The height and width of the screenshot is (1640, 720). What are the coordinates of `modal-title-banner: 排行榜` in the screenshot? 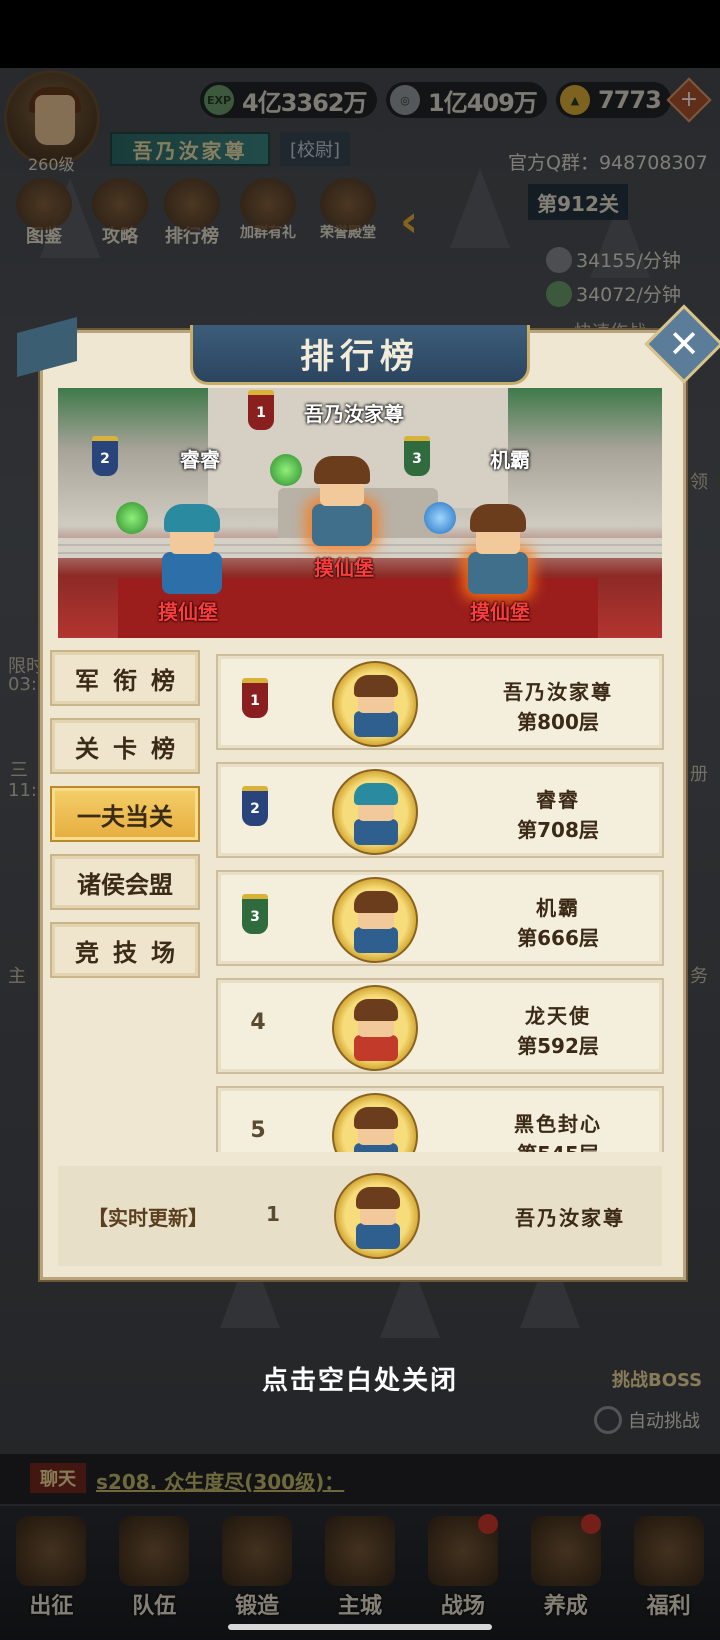 It's located at (360, 355).